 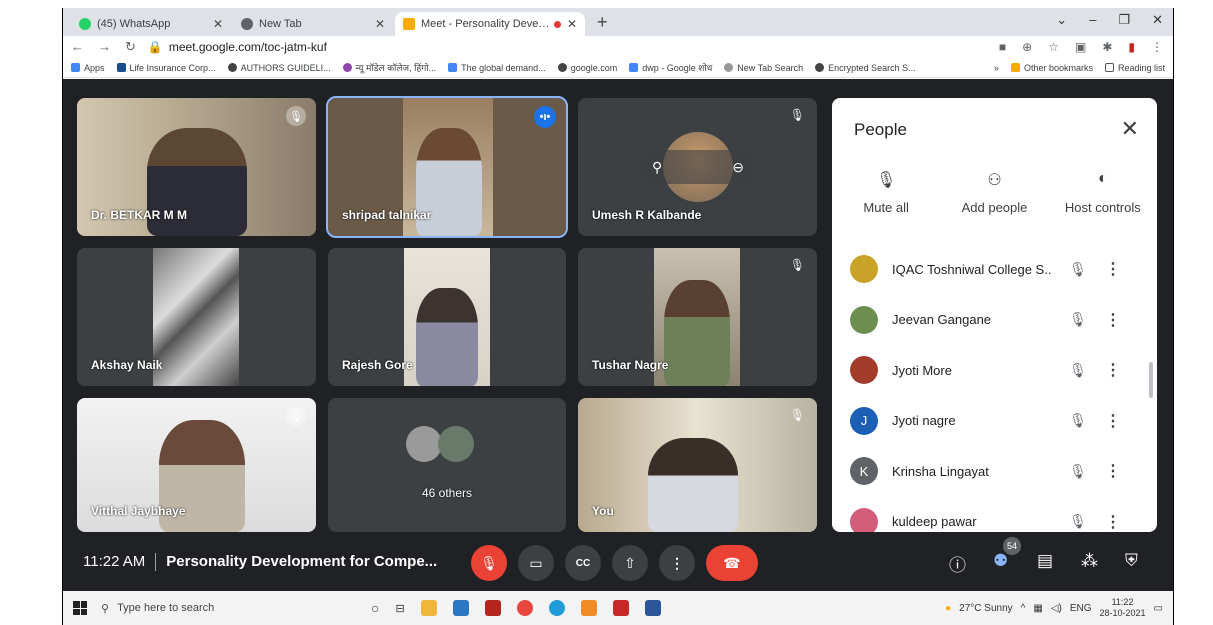 What do you see at coordinates (492, 608) in the screenshot?
I see `app-icon` at bounding box center [492, 608].